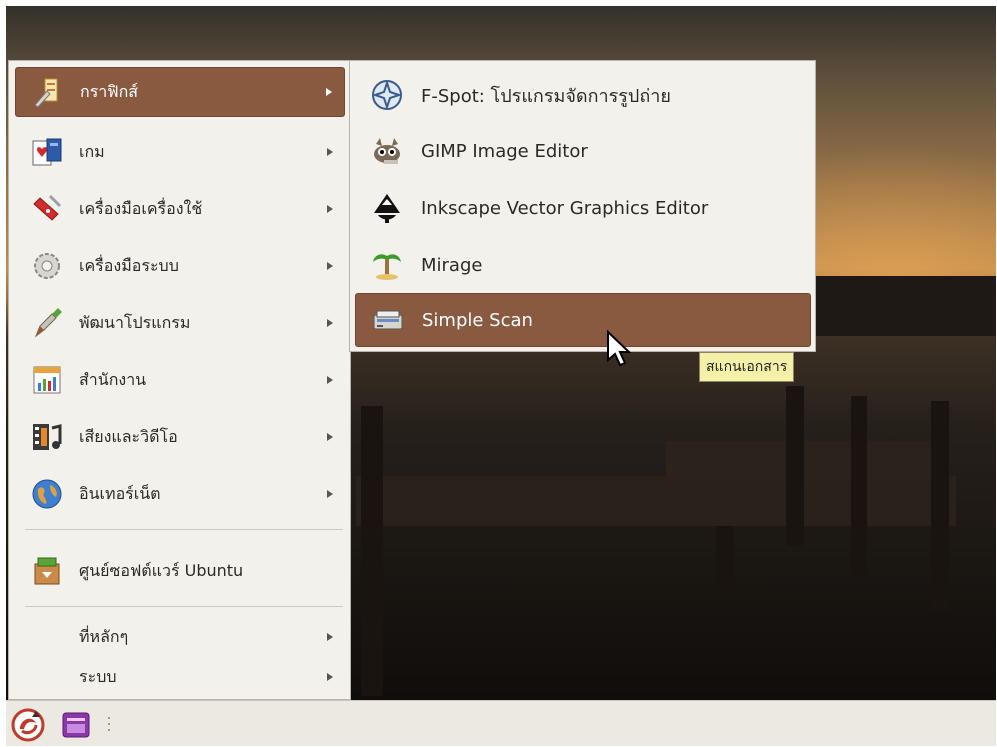 The width and height of the screenshot is (997, 747). What do you see at coordinates (161, 570) in the screenshot?
I see `menu-item-label: ศูนย์ซอฟต์แวร์ Ubuntu` at bounding box center [161, 570].